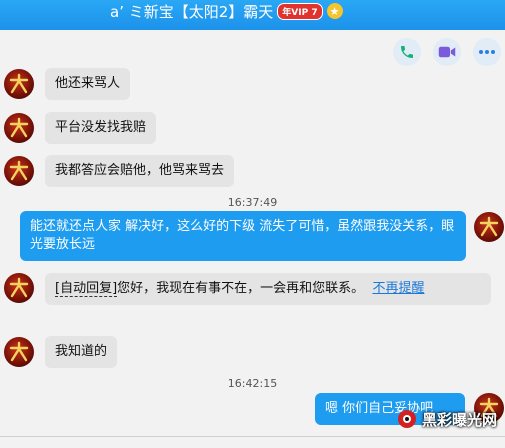 The height and width of the screenshot is (448, 505). Describe the element at coordinates (252, 383) in the screenshot. I see `message-timestamp: 16:42:15` at that location.